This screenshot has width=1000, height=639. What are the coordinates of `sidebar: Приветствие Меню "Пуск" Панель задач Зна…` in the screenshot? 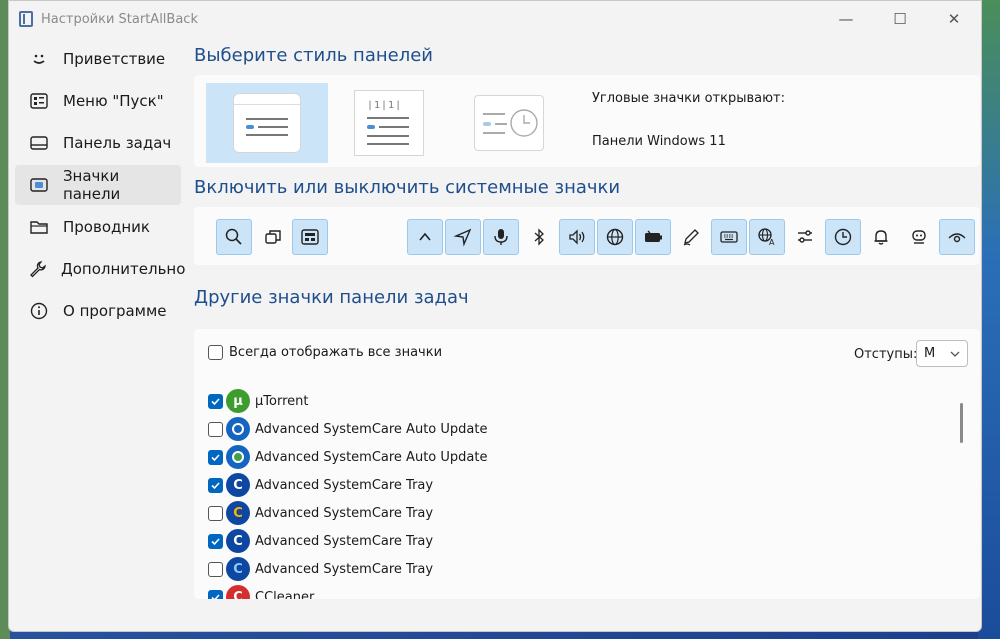 It's located at (98, 185).